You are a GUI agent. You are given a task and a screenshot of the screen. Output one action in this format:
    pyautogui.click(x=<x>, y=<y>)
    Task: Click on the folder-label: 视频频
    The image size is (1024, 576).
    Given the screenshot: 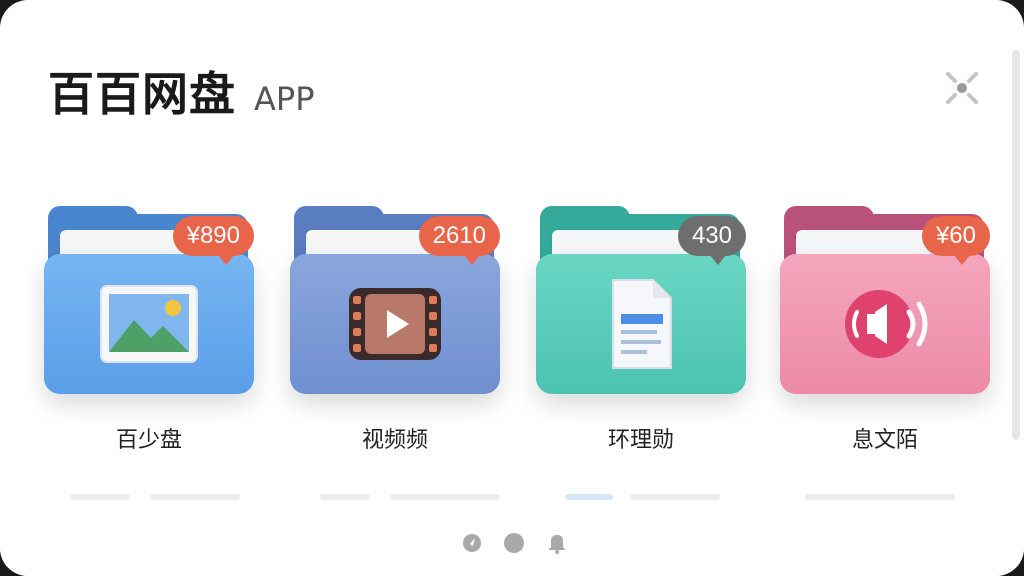 What is the action you would take?
    pyautogui.click(x=394, y=440)
    